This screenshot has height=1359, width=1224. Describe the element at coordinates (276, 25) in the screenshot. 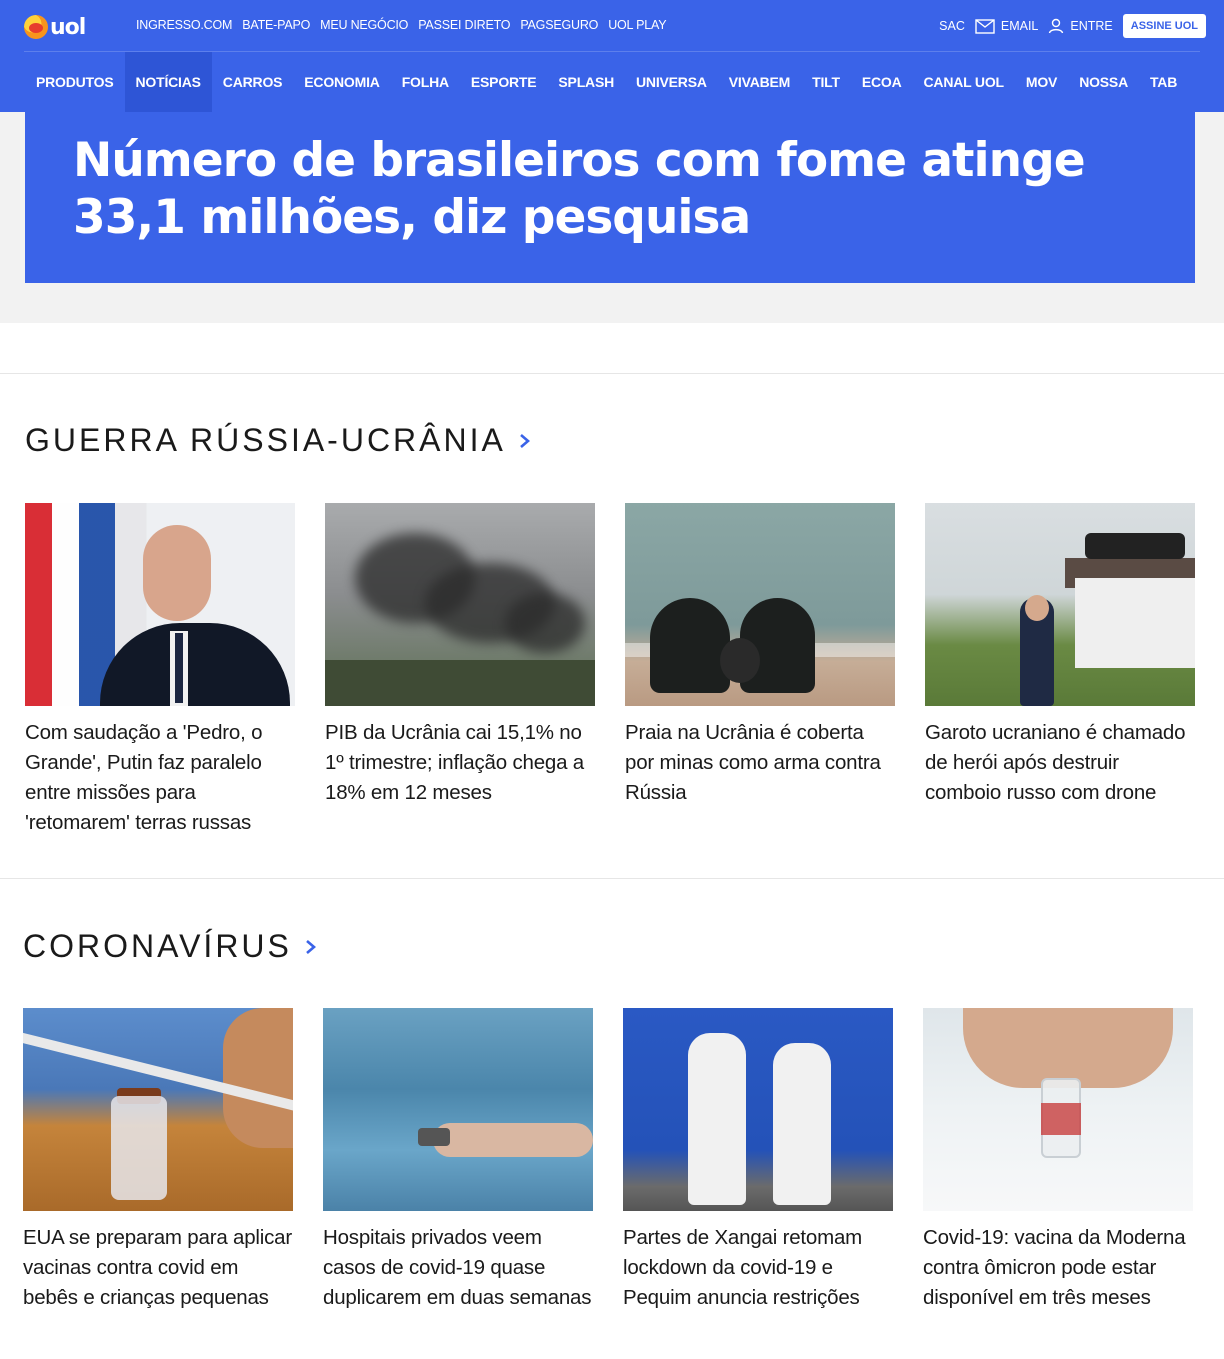

I see `top-link-bate-papo: BATE-PAPO` at that location.